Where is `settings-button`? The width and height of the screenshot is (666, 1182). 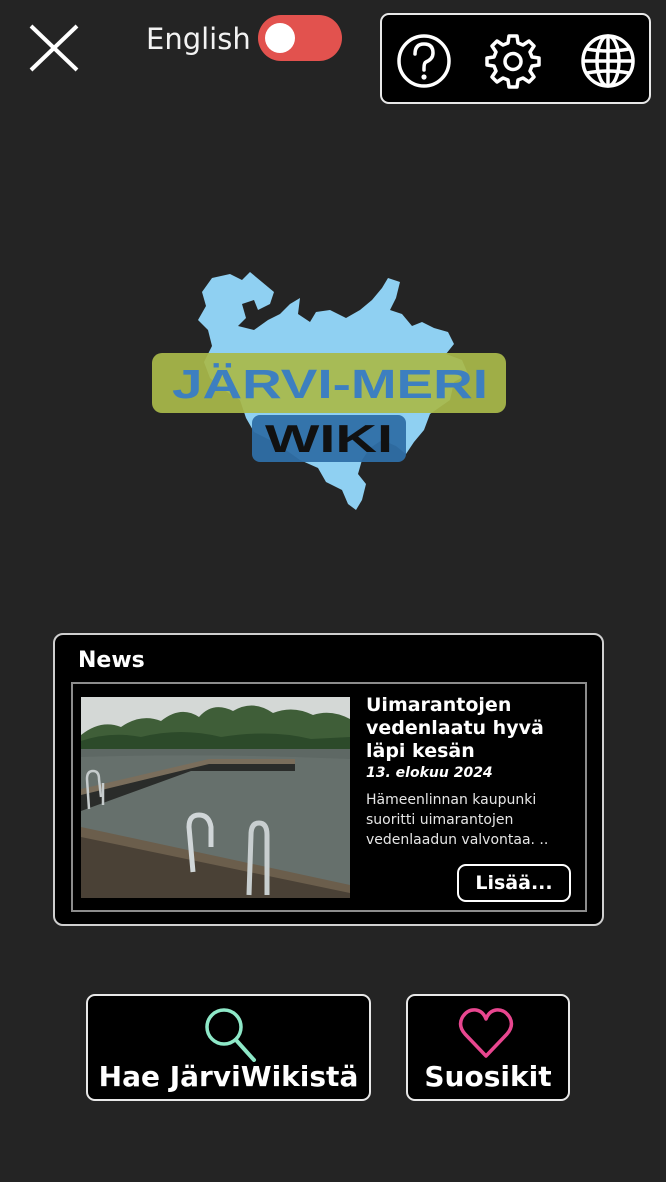
settings-button is located at coordinates (513, 61).